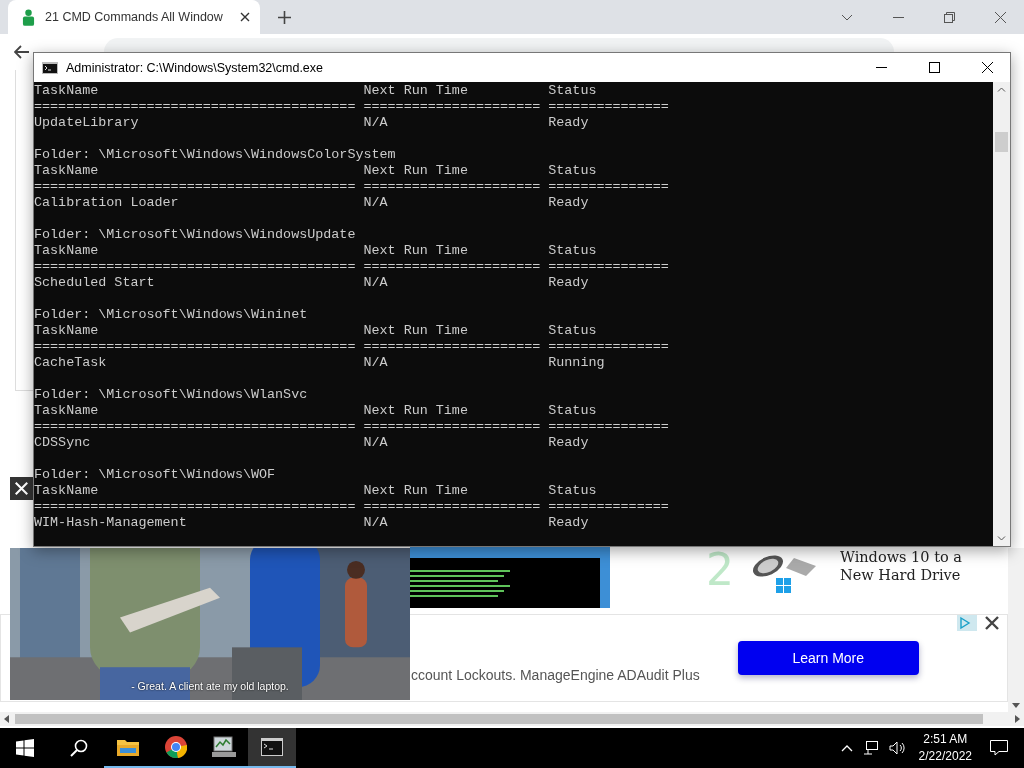 This screenshot has width=1024, height=768. What do you see at coordinates (846, 748) in the screenshot?
I see `chevron-up-icon` at bounding box center [846, 748].